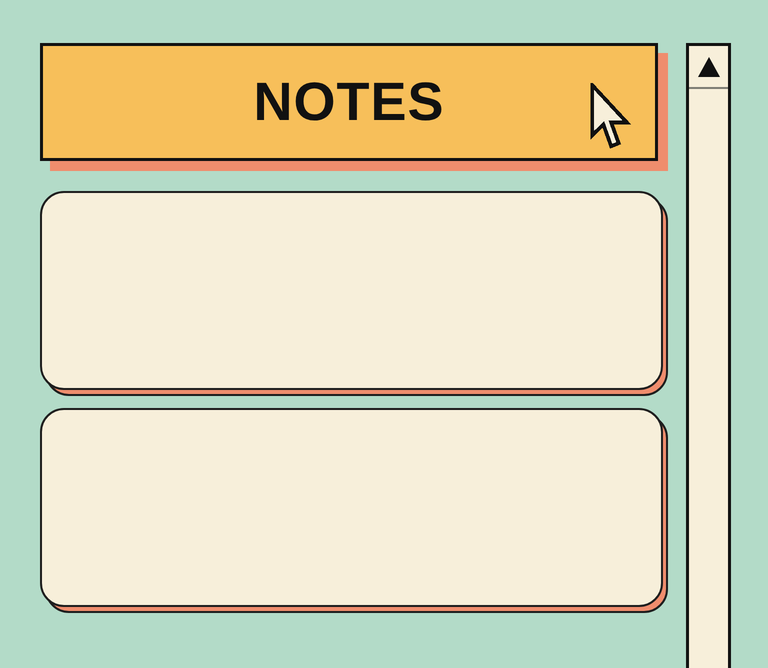 The height and width of the screenshot is (668, 768). I want to click on up-triangle-icon, so click(709, 66).